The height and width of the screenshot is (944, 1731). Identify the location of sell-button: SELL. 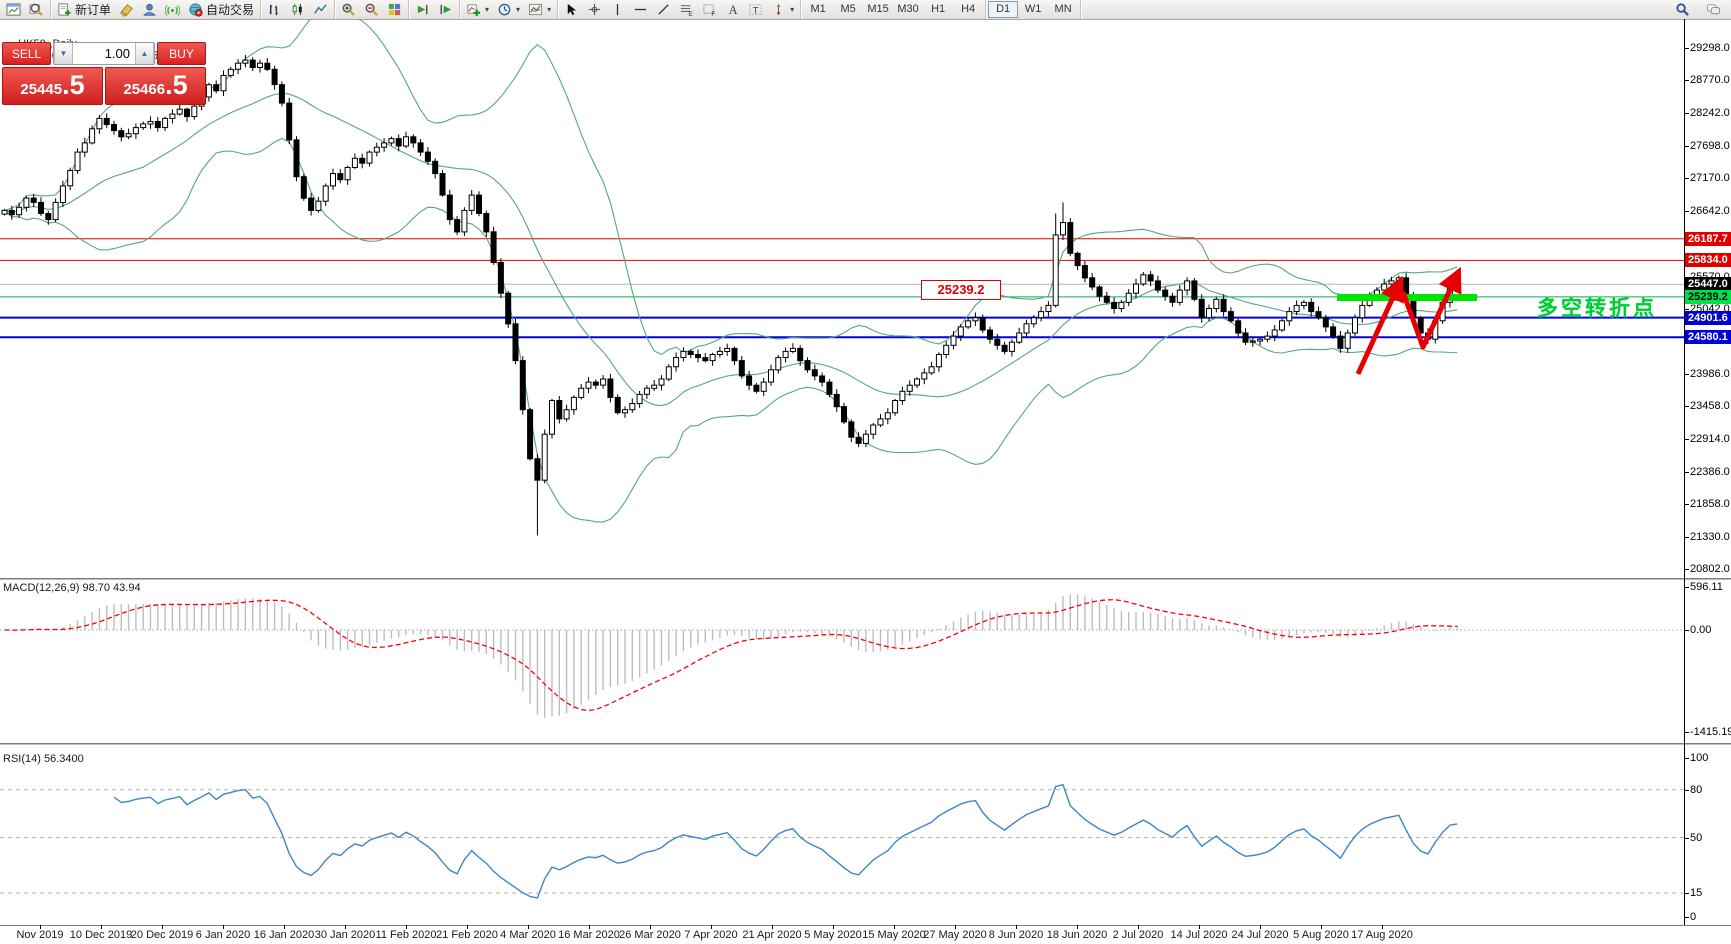
(26, 53).